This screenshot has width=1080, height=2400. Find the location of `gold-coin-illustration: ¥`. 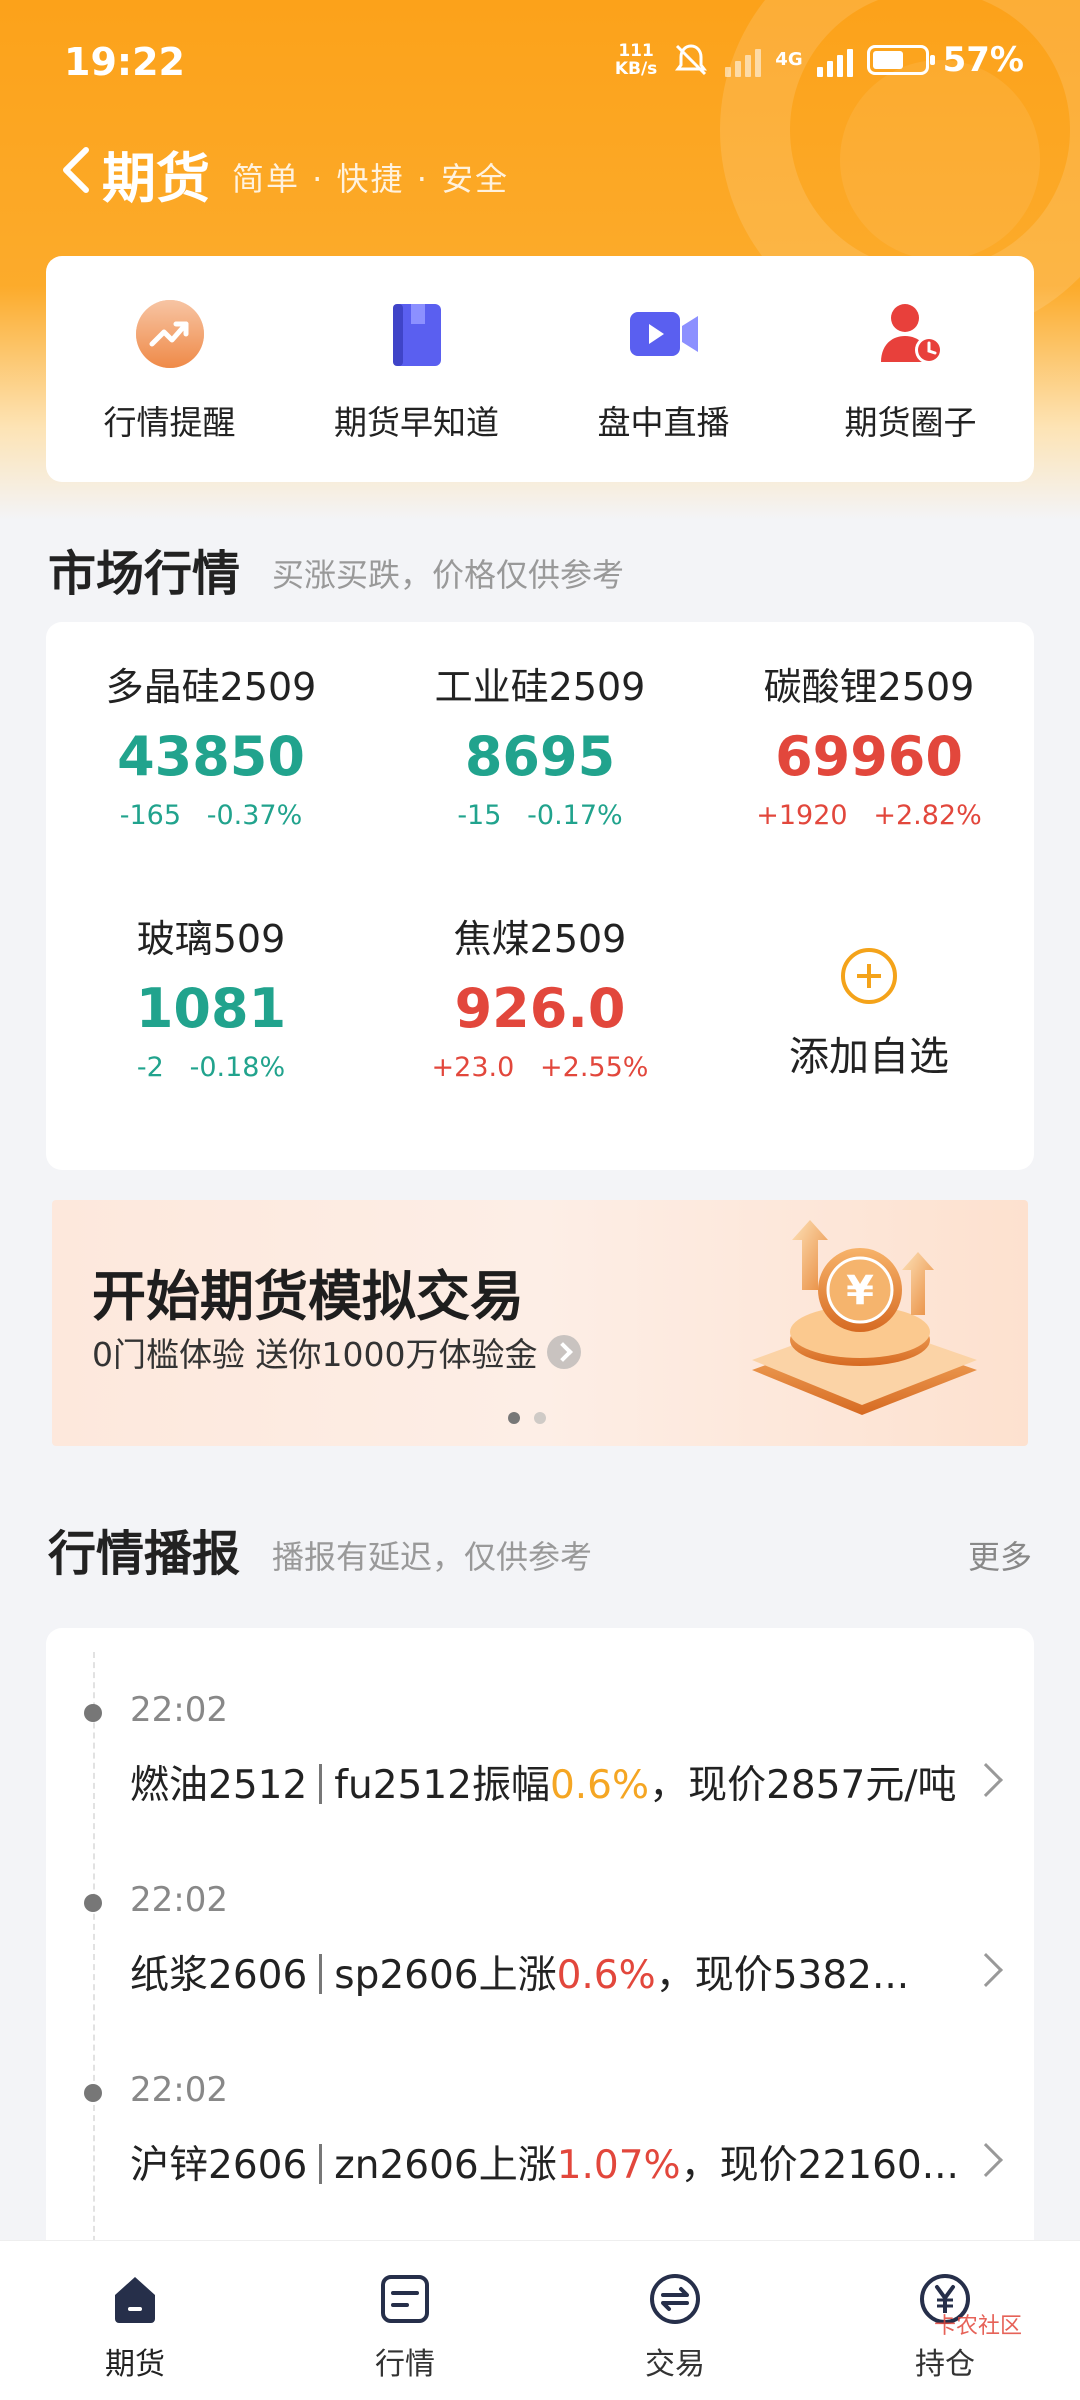

gold-coin-illustration: ¥ is located at coordinates (864, 1317).